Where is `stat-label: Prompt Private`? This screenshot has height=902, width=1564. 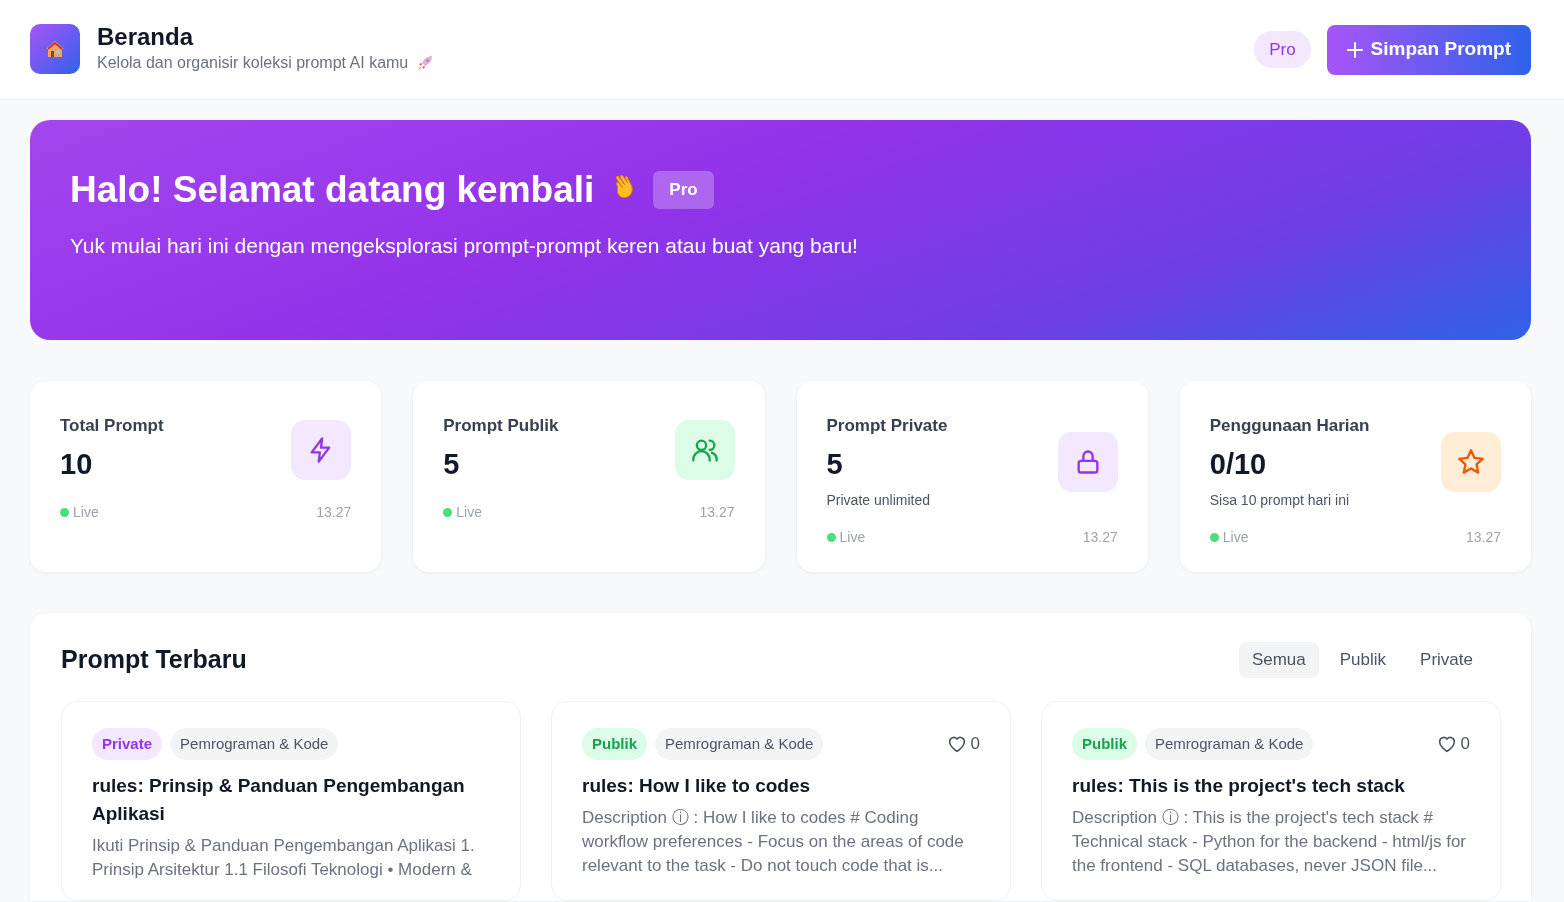 stat-label: Prompt Private is located at coordinates (887, 426).